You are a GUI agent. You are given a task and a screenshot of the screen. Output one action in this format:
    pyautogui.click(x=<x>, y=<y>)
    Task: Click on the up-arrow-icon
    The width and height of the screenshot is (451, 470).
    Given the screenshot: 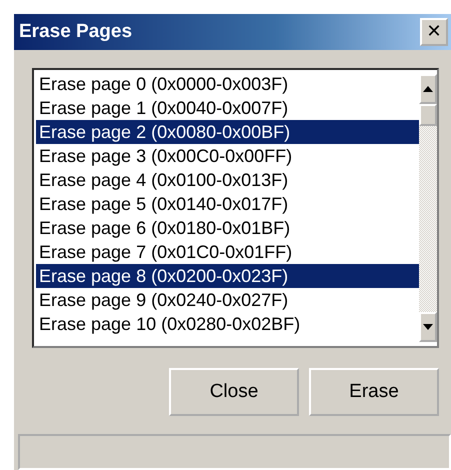 What is the action you would take?
    pyautogui.click(x=428, y=89)
    